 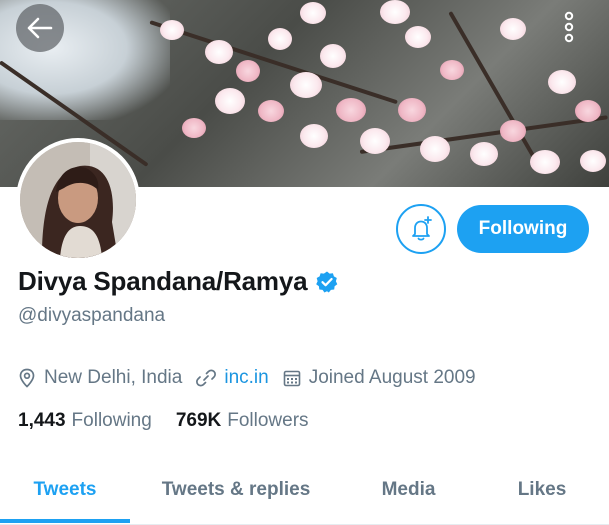 I want to click on tab-tweets: Tweets, so click(x=65, y=493).